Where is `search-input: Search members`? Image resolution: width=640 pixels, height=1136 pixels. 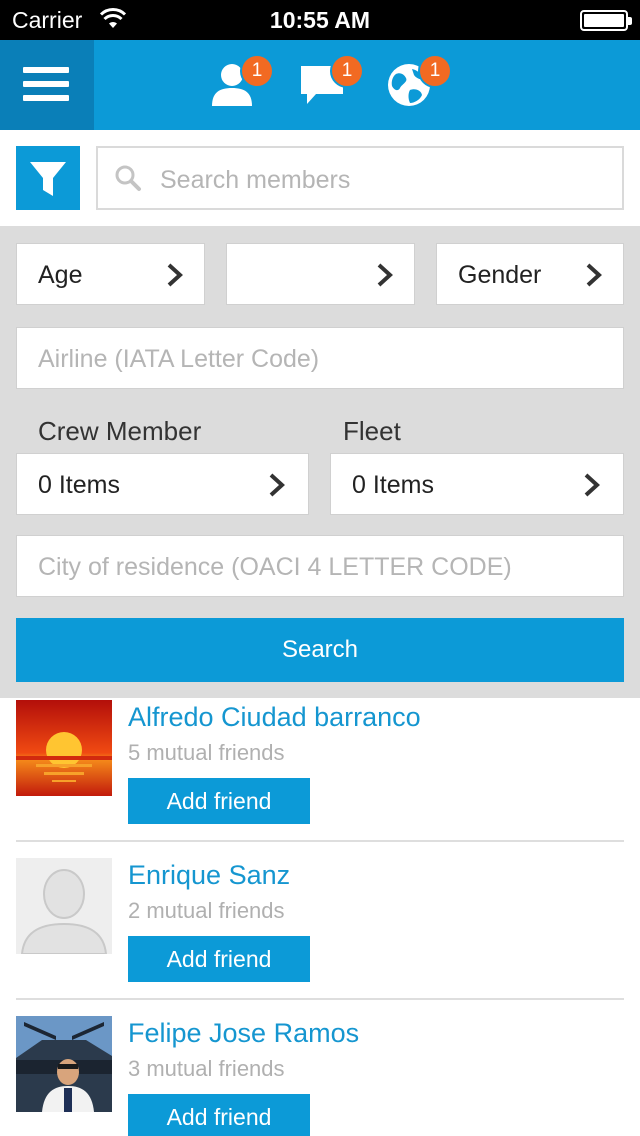 search-input: Search members is located at coordinates (360, 178).